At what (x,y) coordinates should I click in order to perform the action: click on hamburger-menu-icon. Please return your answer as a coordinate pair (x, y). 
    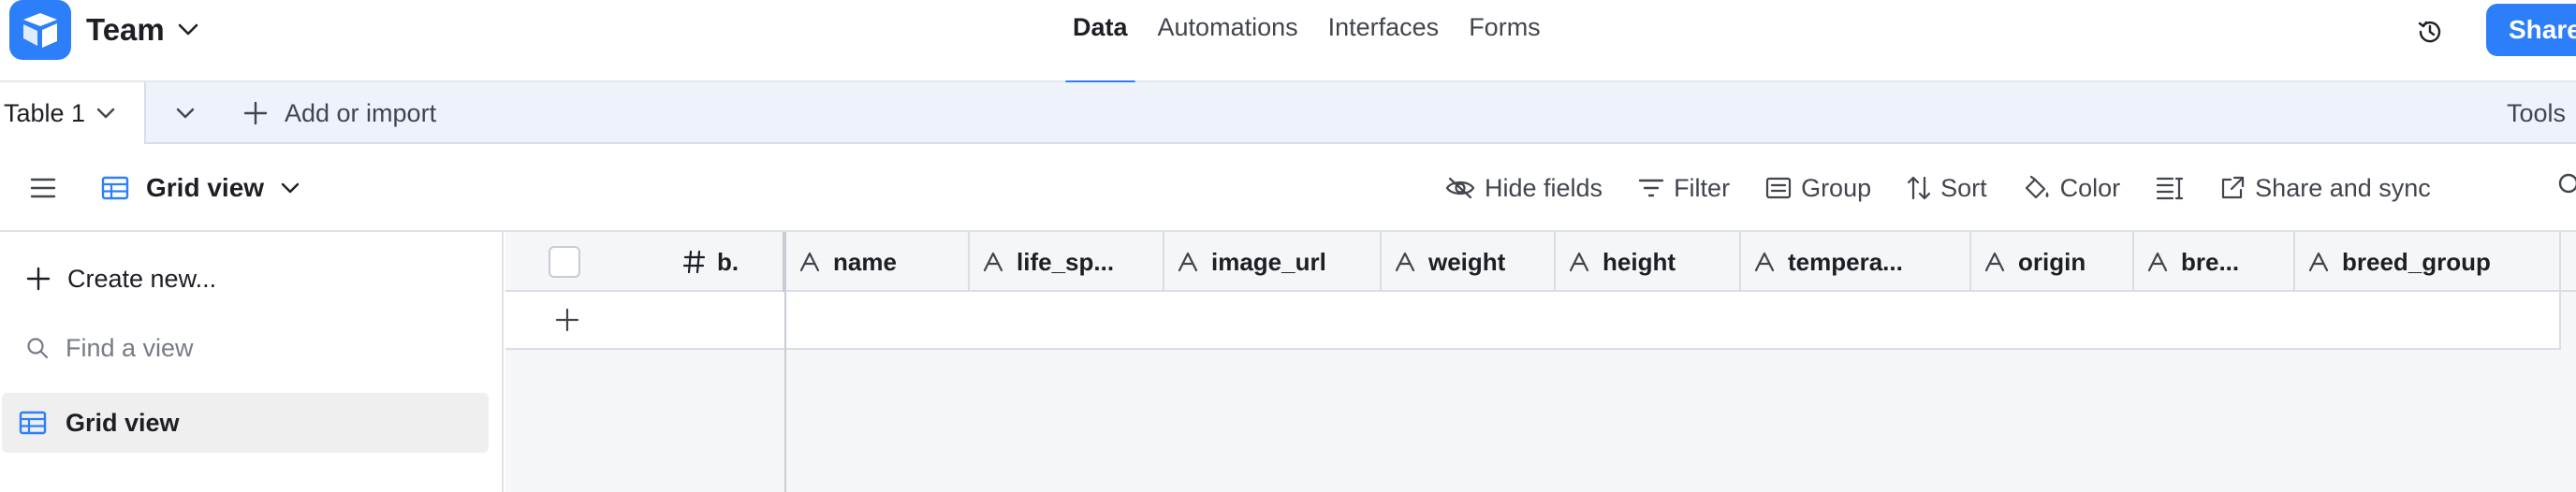
    Looking at the image, I should click on (43, 188).